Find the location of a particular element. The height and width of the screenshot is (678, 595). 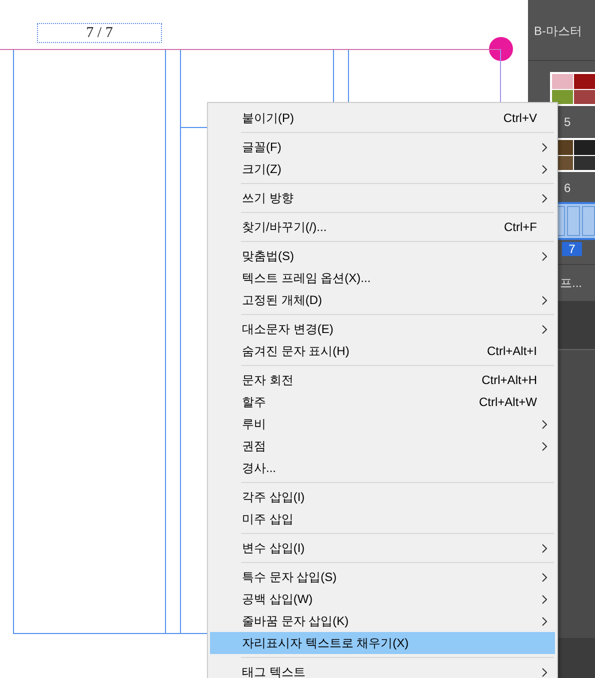

menu-item: 글꼴(F) is located at coordinates (382, 147).